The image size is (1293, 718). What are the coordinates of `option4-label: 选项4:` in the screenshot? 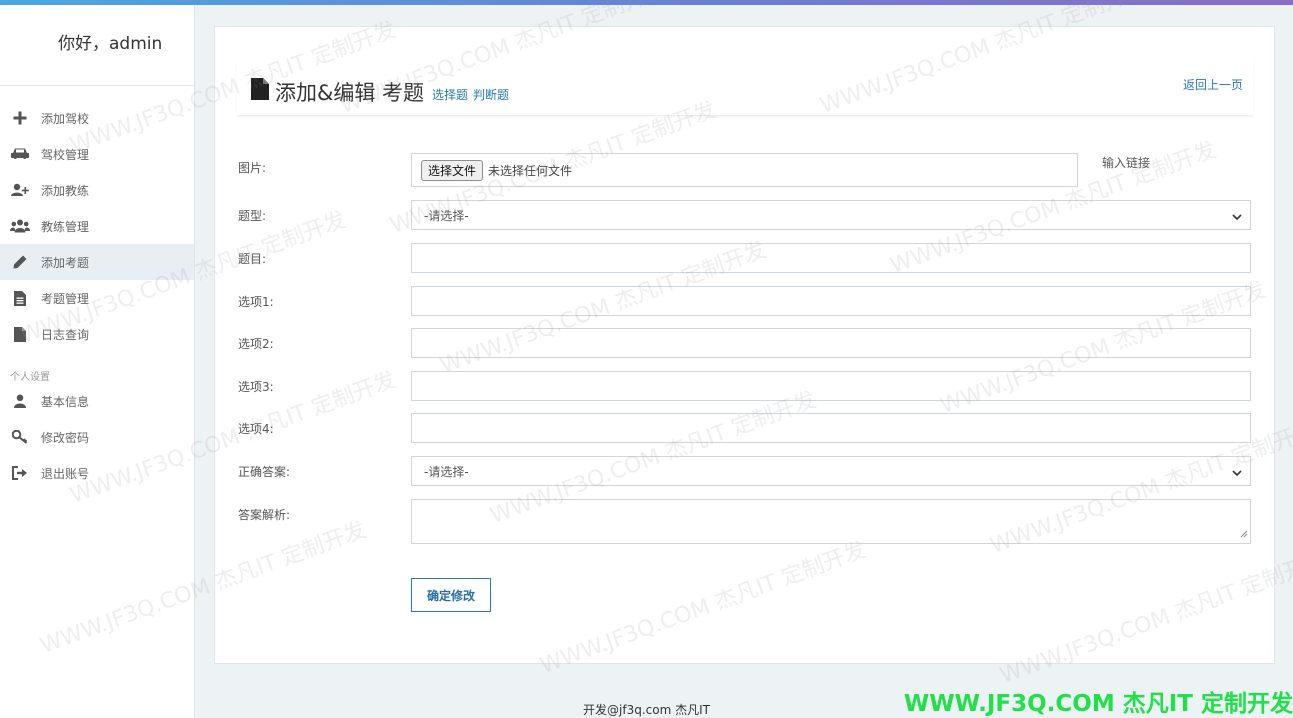 It's located at (256, 429).